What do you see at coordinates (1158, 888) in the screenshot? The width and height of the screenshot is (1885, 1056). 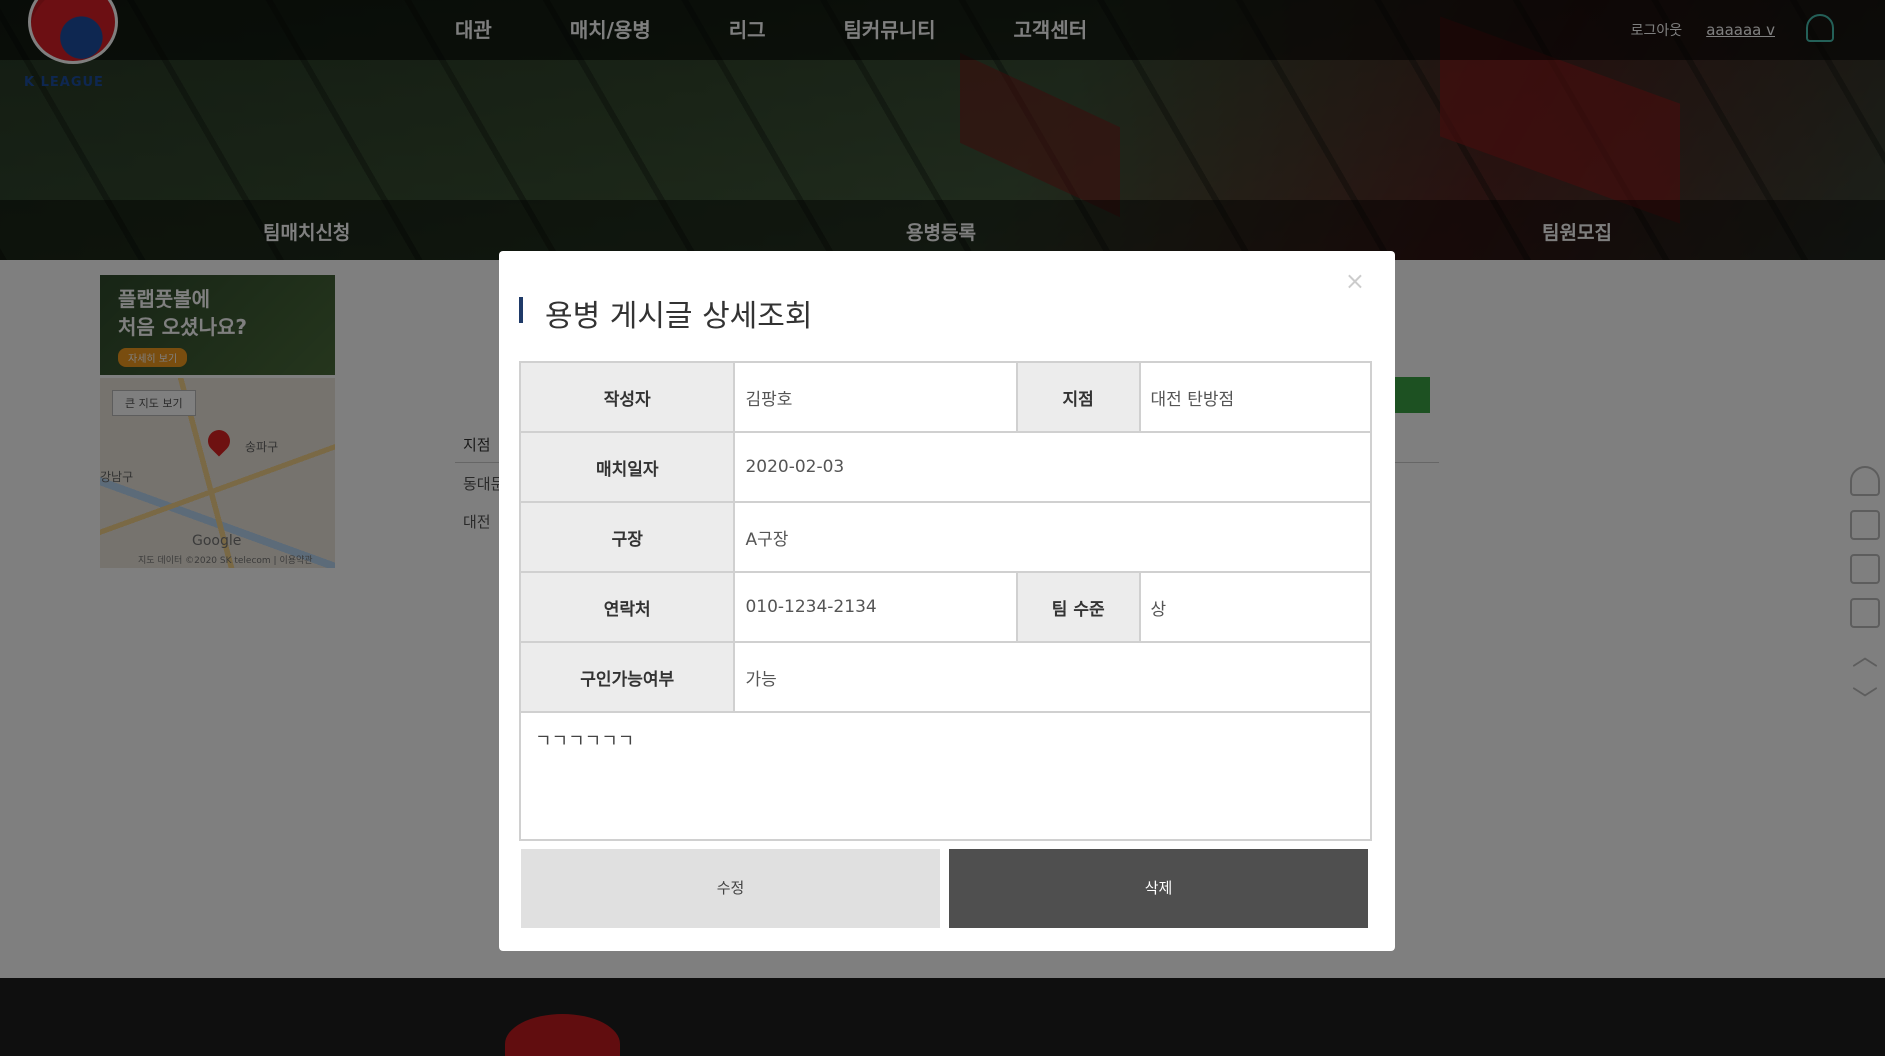 I see `delete-button: 삭제` at bounding box center [1158, 888].